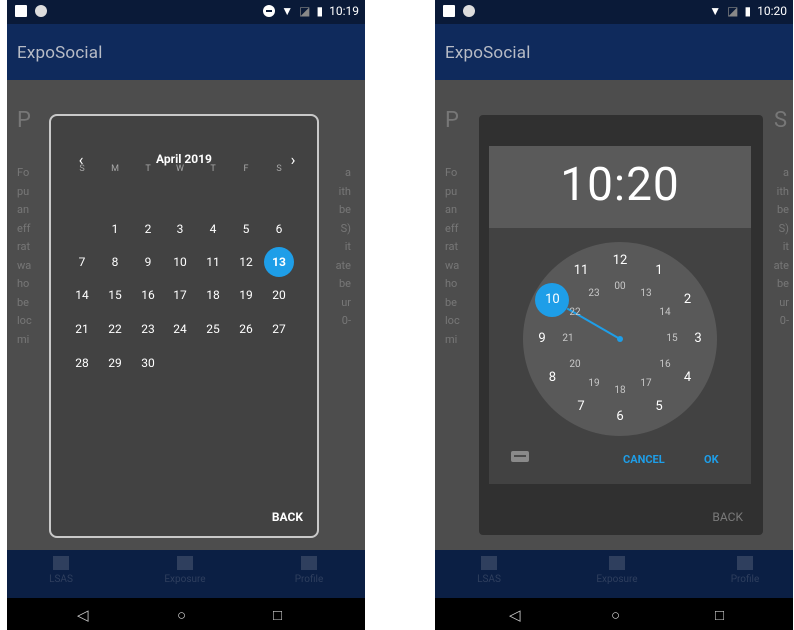 This screenshot has width=794, height=630. I want to click on paragraph-line-fragment: an, so click(451, 209).